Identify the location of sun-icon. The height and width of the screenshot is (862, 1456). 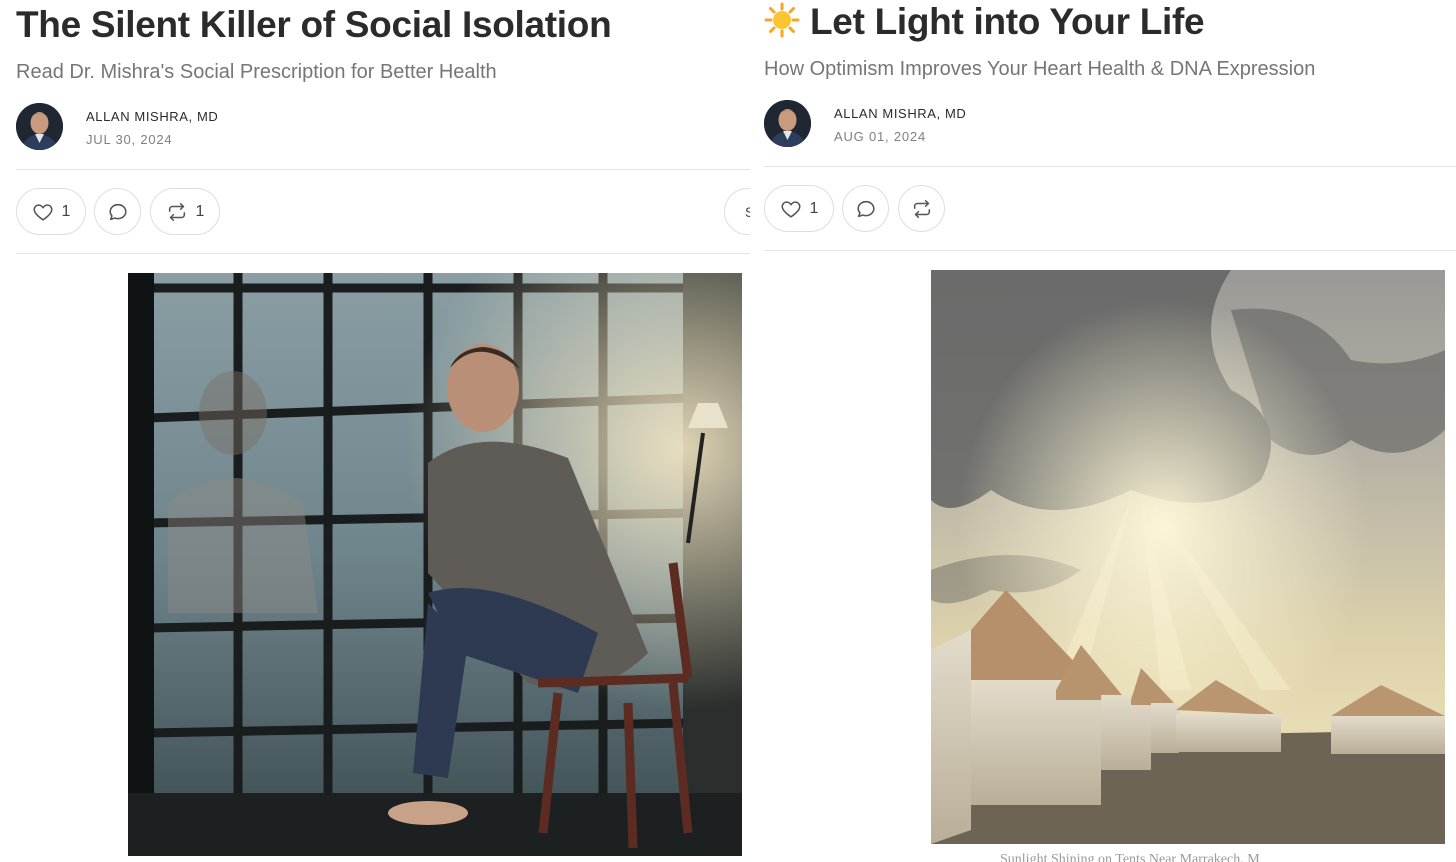
(782, 20).